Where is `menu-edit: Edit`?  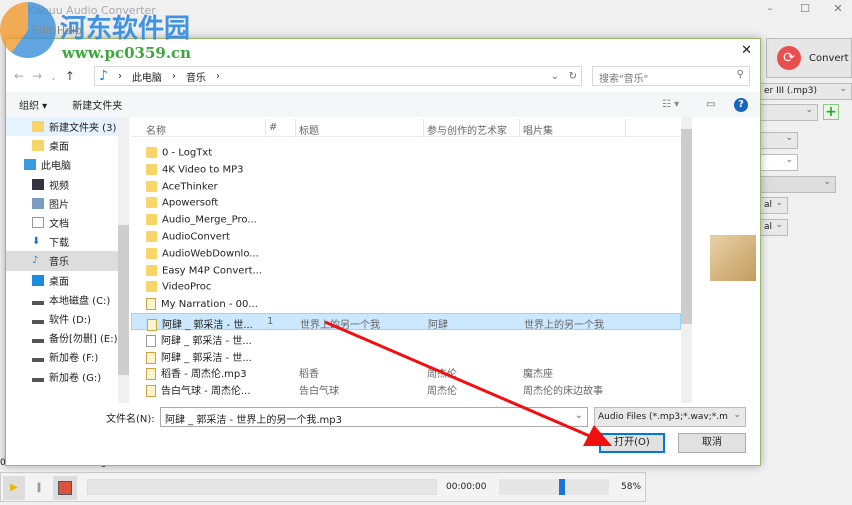
menu-edit: Edit is located at coordinates (42, 30).